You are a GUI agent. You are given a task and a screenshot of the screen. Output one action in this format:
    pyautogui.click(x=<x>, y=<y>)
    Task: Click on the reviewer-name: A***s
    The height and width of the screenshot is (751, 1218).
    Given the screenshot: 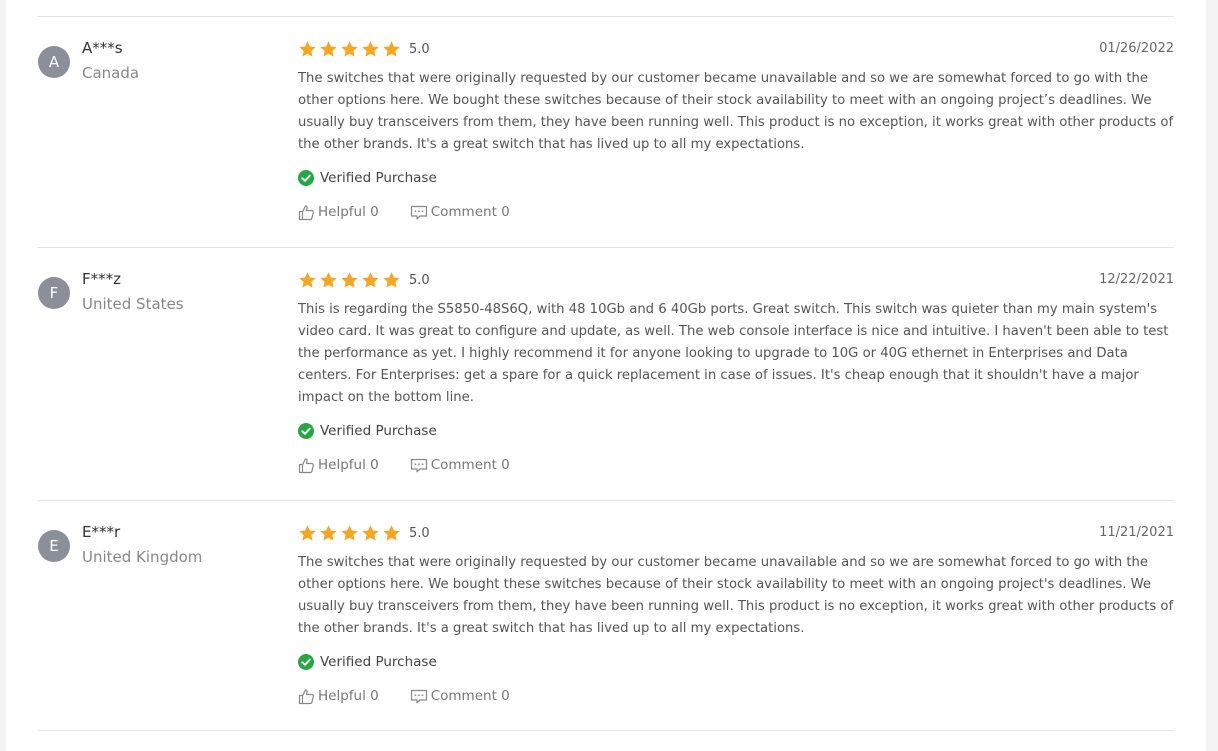 What is the action you would take?
    pyautogui.click(x=102, y=48)
    